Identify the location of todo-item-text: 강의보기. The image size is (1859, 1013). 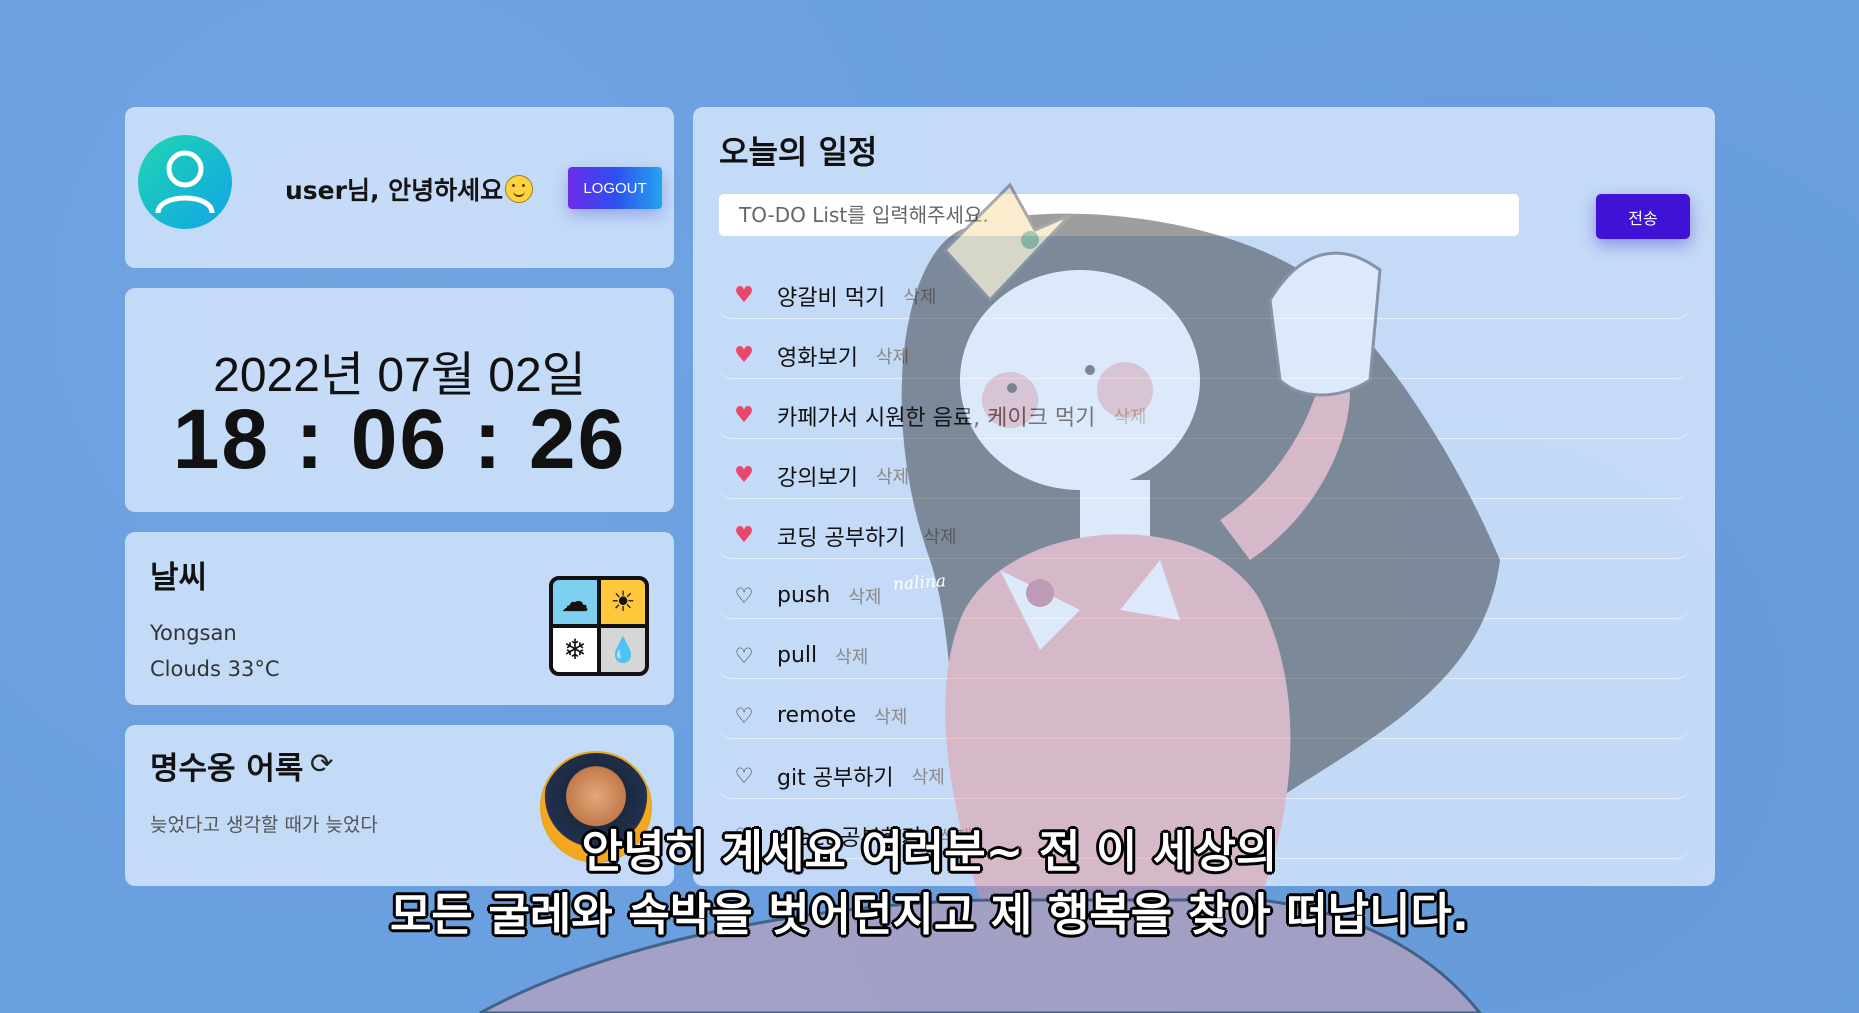
(817, 478).